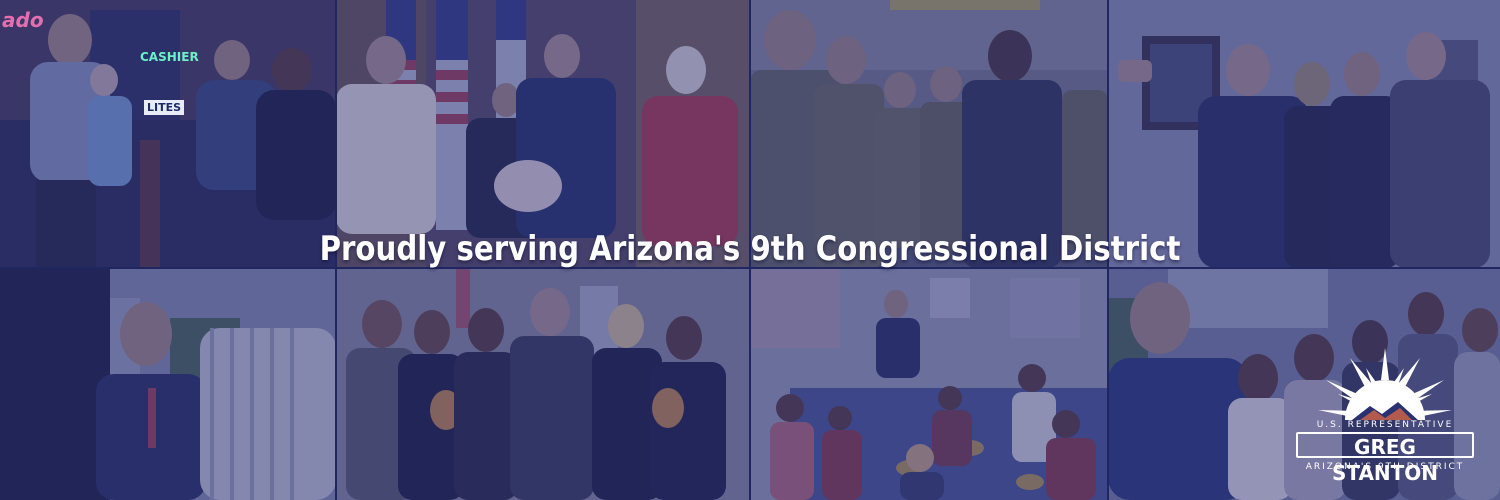 Image resolution: width=1500 pixels, height=500 pixels. Describe the element at coordinates (164, 107) in the screenshot. I see `sign-lites: LITES` at that location.